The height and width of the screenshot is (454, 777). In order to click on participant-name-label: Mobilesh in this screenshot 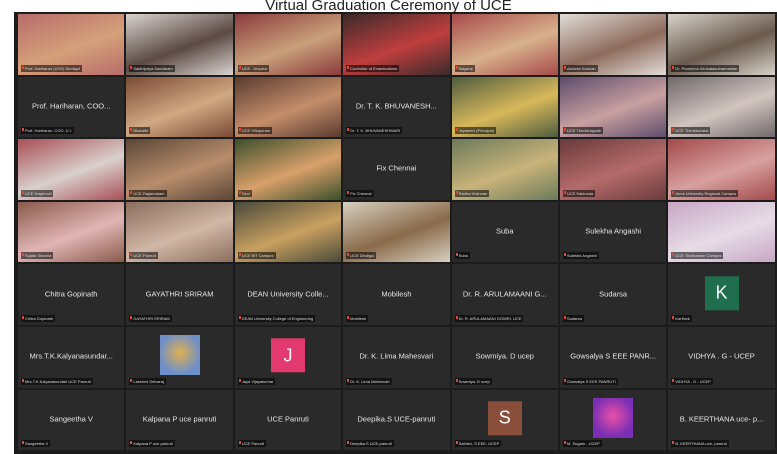, I will do `click(357, 318)`.